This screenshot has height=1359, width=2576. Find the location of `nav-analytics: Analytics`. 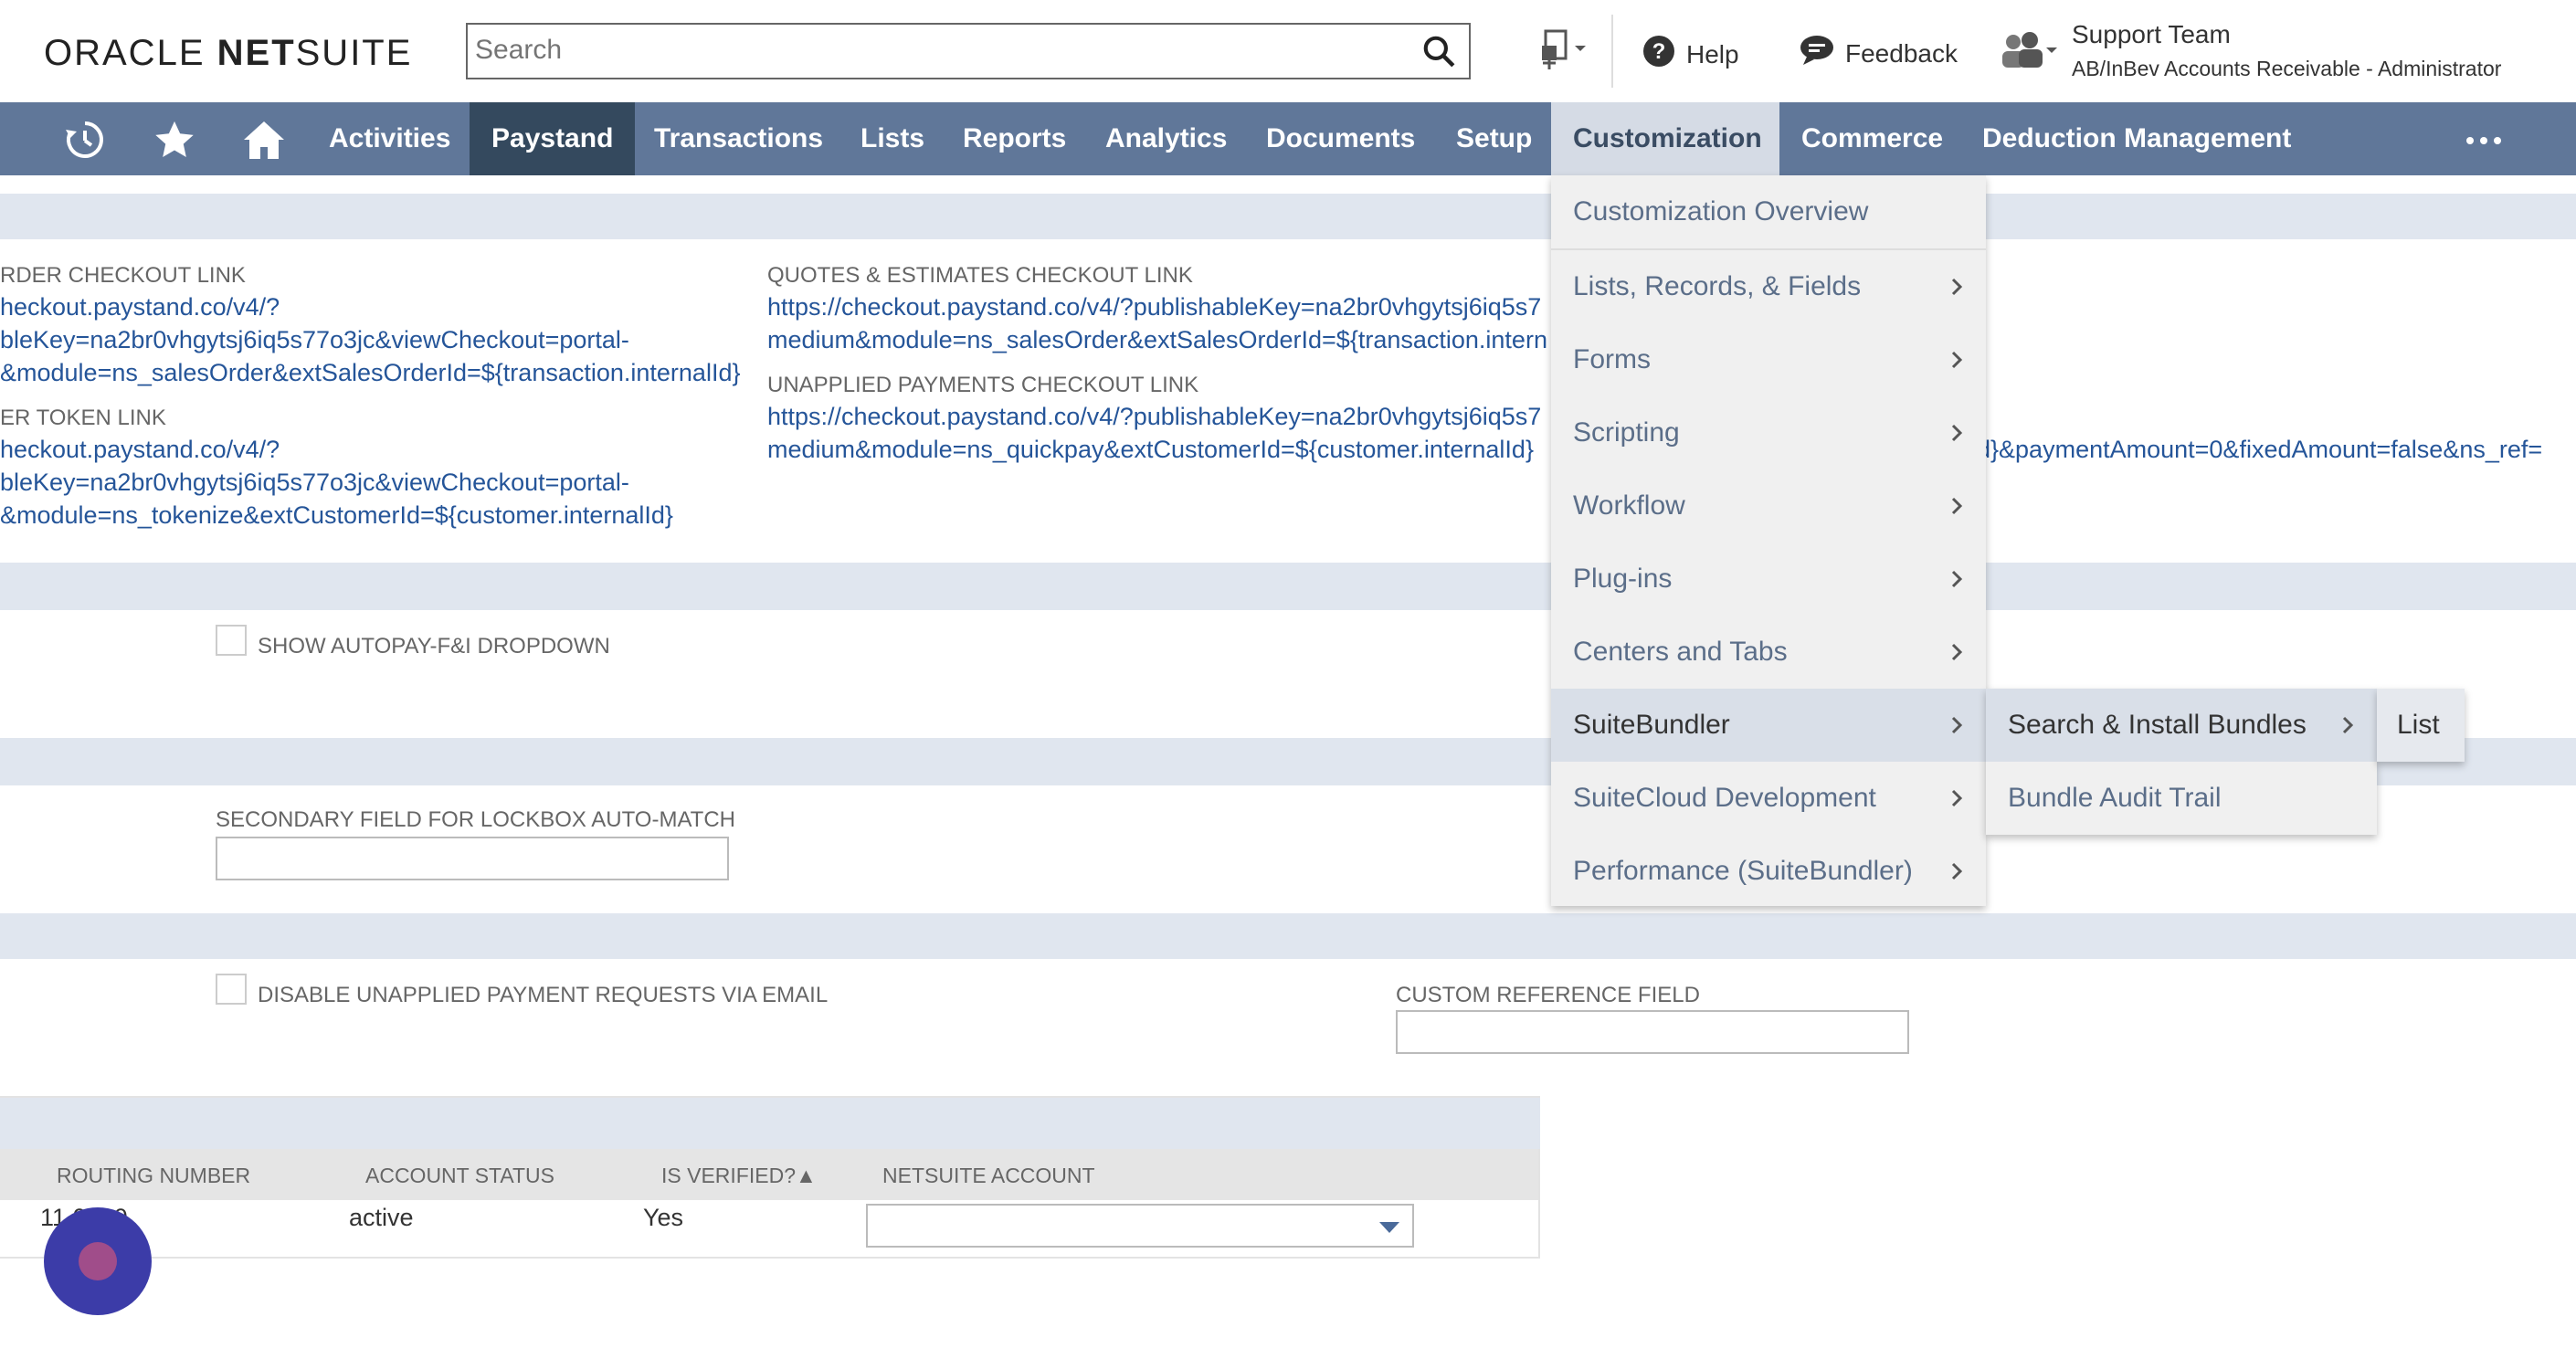

nav-analytics: Analytics is located at coordinates (1166, 139).